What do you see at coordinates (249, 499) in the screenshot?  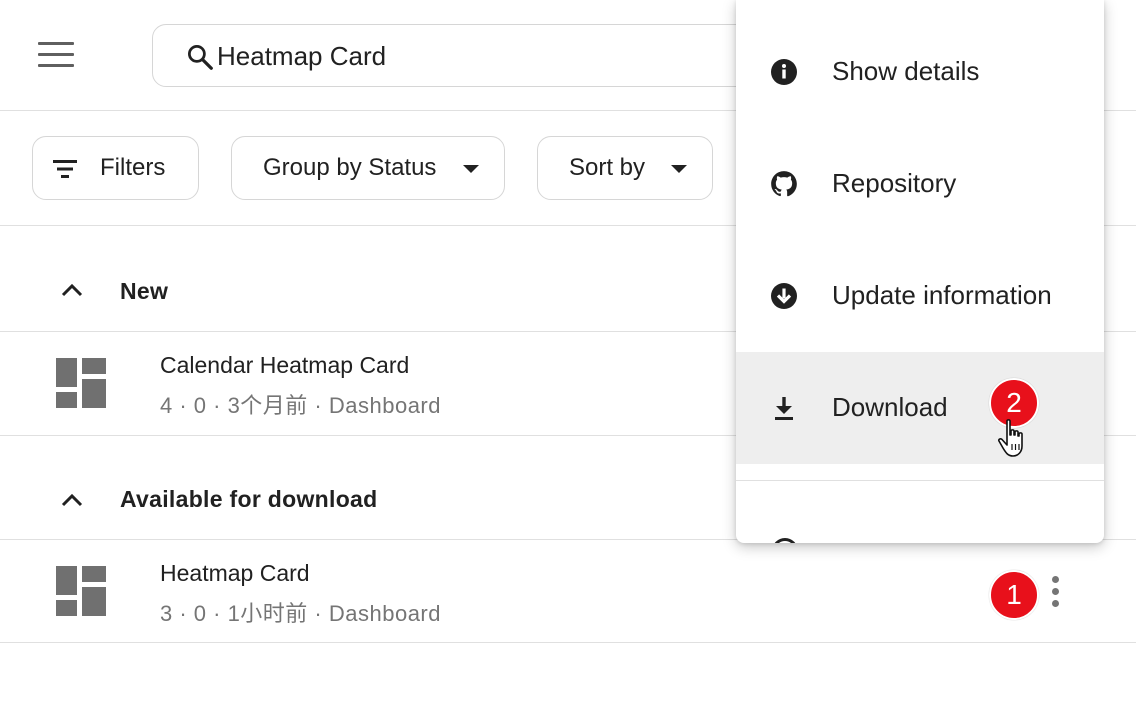 I see `section-title: Available for download` at bounding box center [249, 499].